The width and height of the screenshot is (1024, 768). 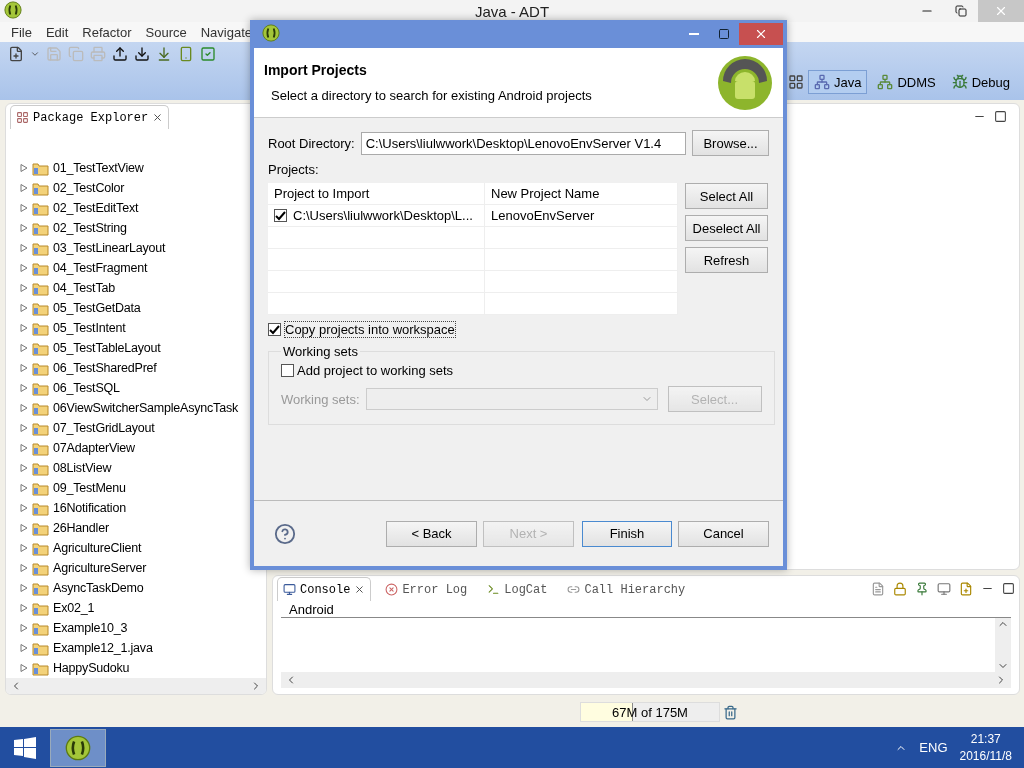 What do you see at coordinates (311, 143) in the screenshot?
I see `field-label: Root Directory:` at bounding box center [311, 143].